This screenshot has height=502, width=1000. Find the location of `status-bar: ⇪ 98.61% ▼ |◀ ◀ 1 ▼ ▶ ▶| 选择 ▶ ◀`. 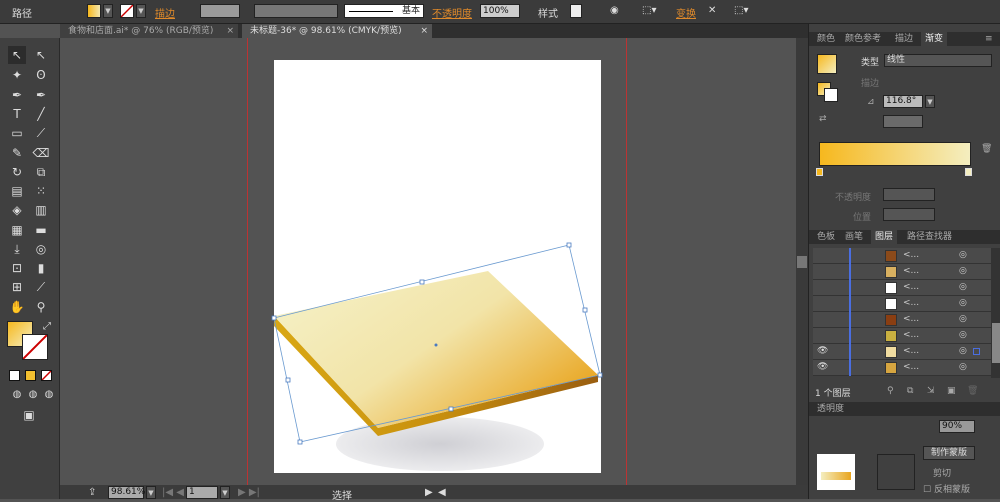

status-bar: ⇪ 98.61% ▼ |◀ ◀ 1 ▼ ▶ ▶| 选择 ▶ ◀ is located at coordinates (434, 493).